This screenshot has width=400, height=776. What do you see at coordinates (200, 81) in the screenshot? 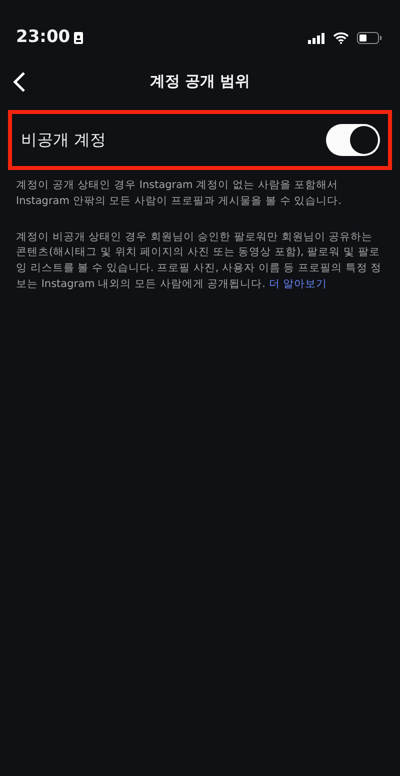
I see `page-title: 계정 공개 범위` at bounding box center [200, 81].